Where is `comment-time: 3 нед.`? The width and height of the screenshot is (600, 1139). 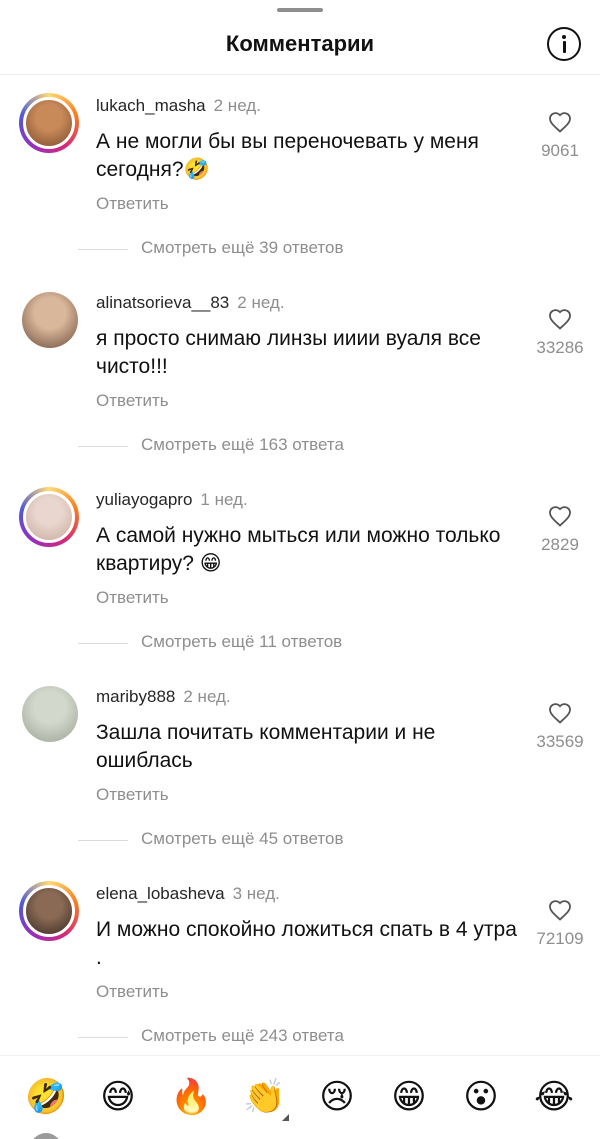 comment-time: 3 нед. is located at coordinates (256, 893).